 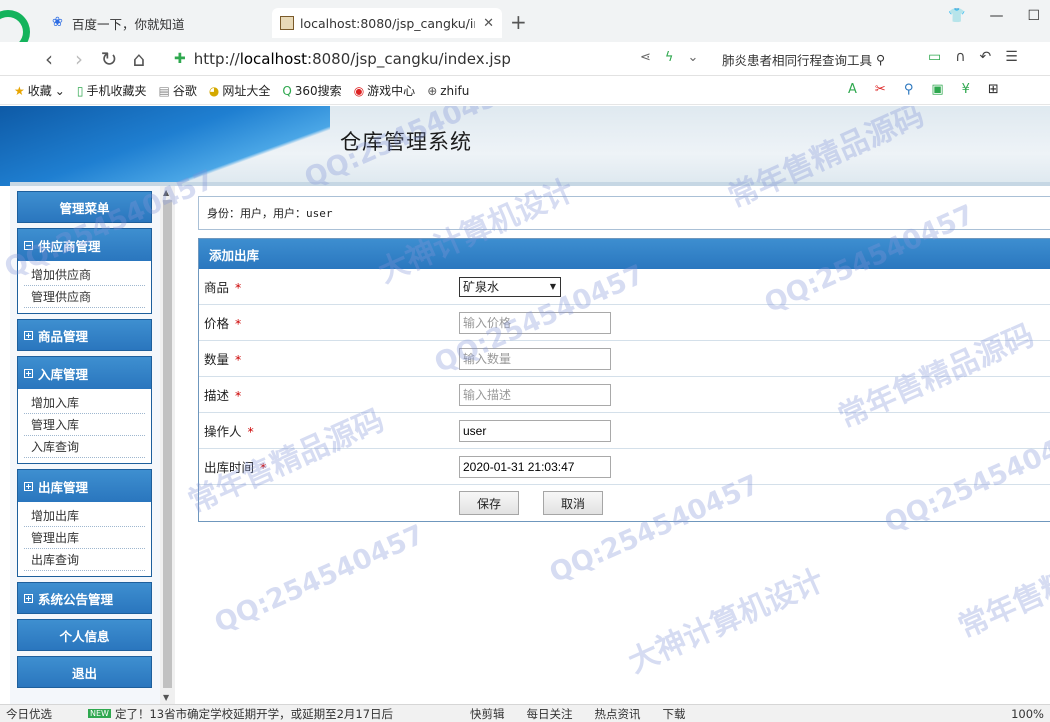 What do you see at coordinates (956, 16) in the screenshot?
I see `skin-icon: 👕` at bounding box center [956, 16].